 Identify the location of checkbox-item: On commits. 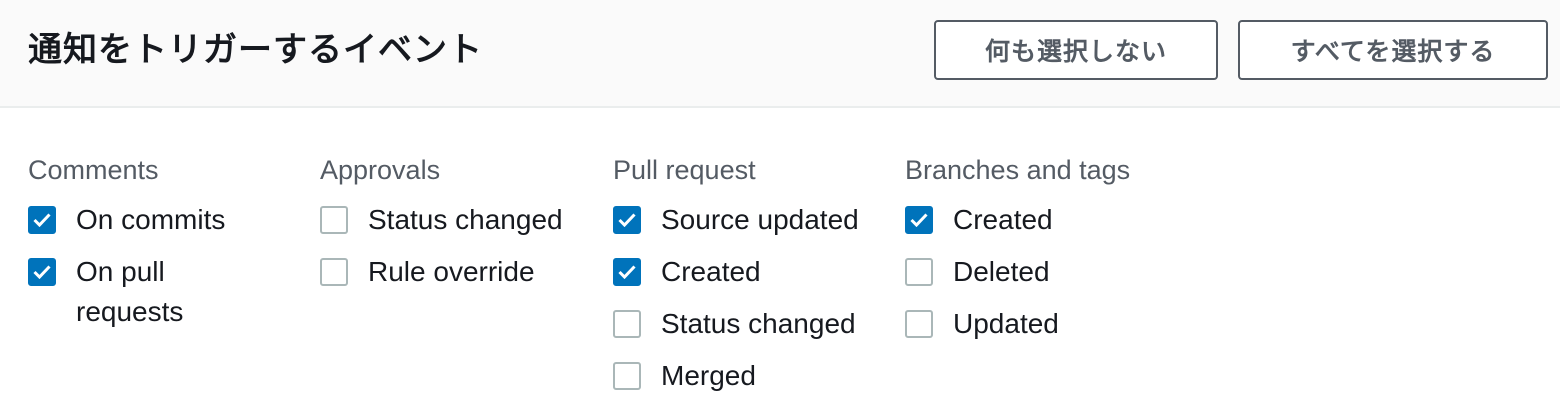
(163, 221).